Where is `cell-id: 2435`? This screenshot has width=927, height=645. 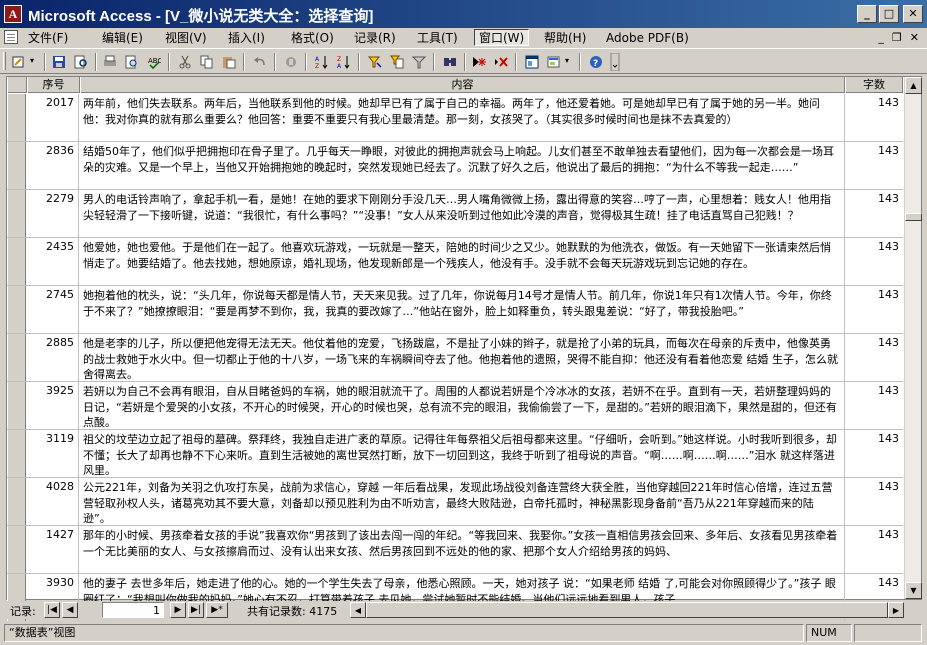 cell-id: 2435 is located at coordinates (53, 261).